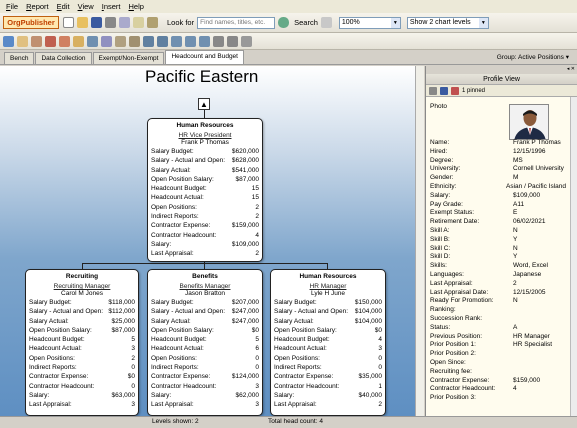  I want to click on profile-field-row: Ranking:, so click(498, 310).